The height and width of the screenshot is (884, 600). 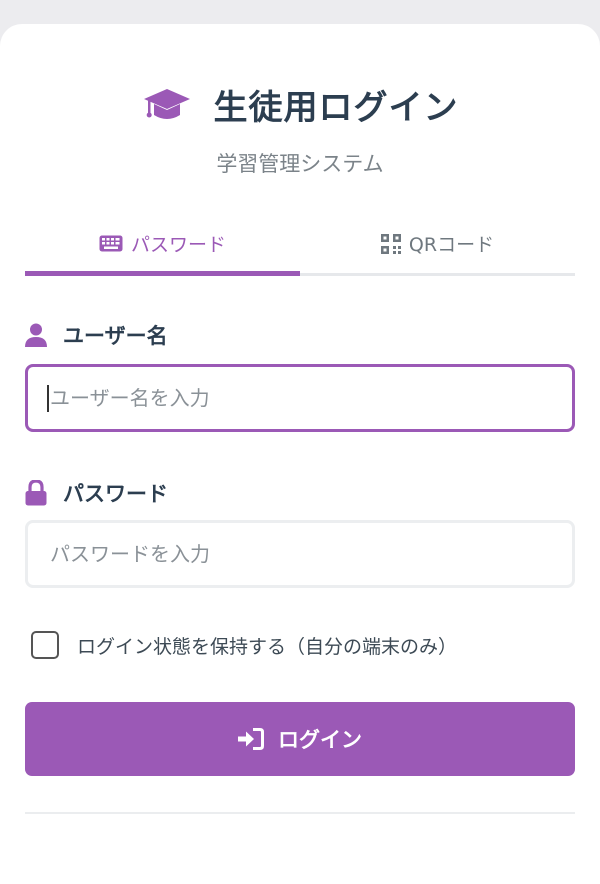 I want to click on remember-me: ログイン状態を保持する（自分の端末のみ）, so click(x=244, y=645).